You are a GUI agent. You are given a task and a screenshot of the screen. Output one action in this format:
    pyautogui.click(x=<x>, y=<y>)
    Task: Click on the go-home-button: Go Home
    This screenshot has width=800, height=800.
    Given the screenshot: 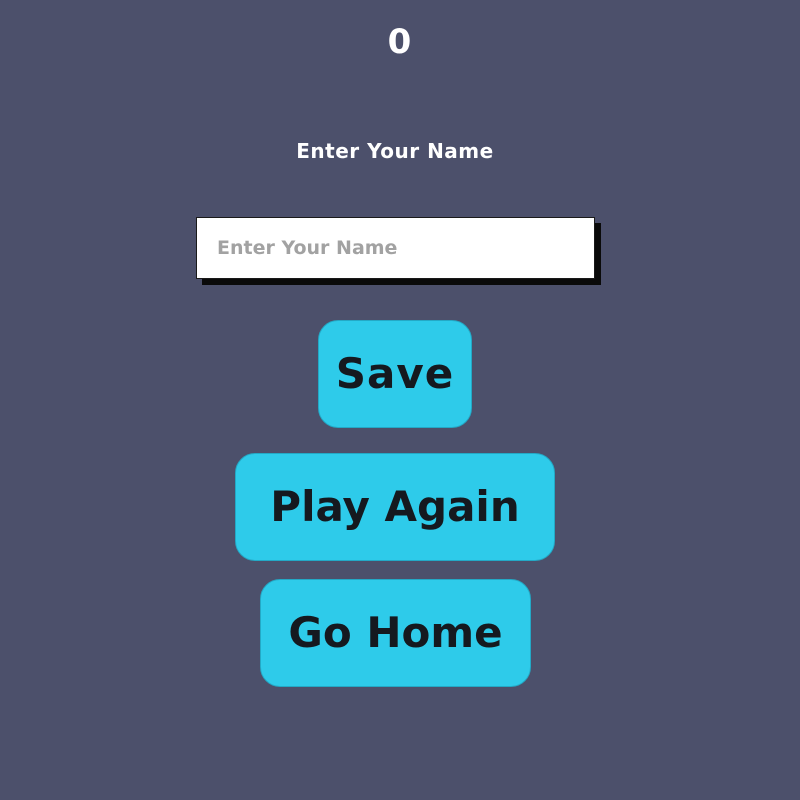 What is the action you would take?
    pyautogui.click(x=395, y=633)
    